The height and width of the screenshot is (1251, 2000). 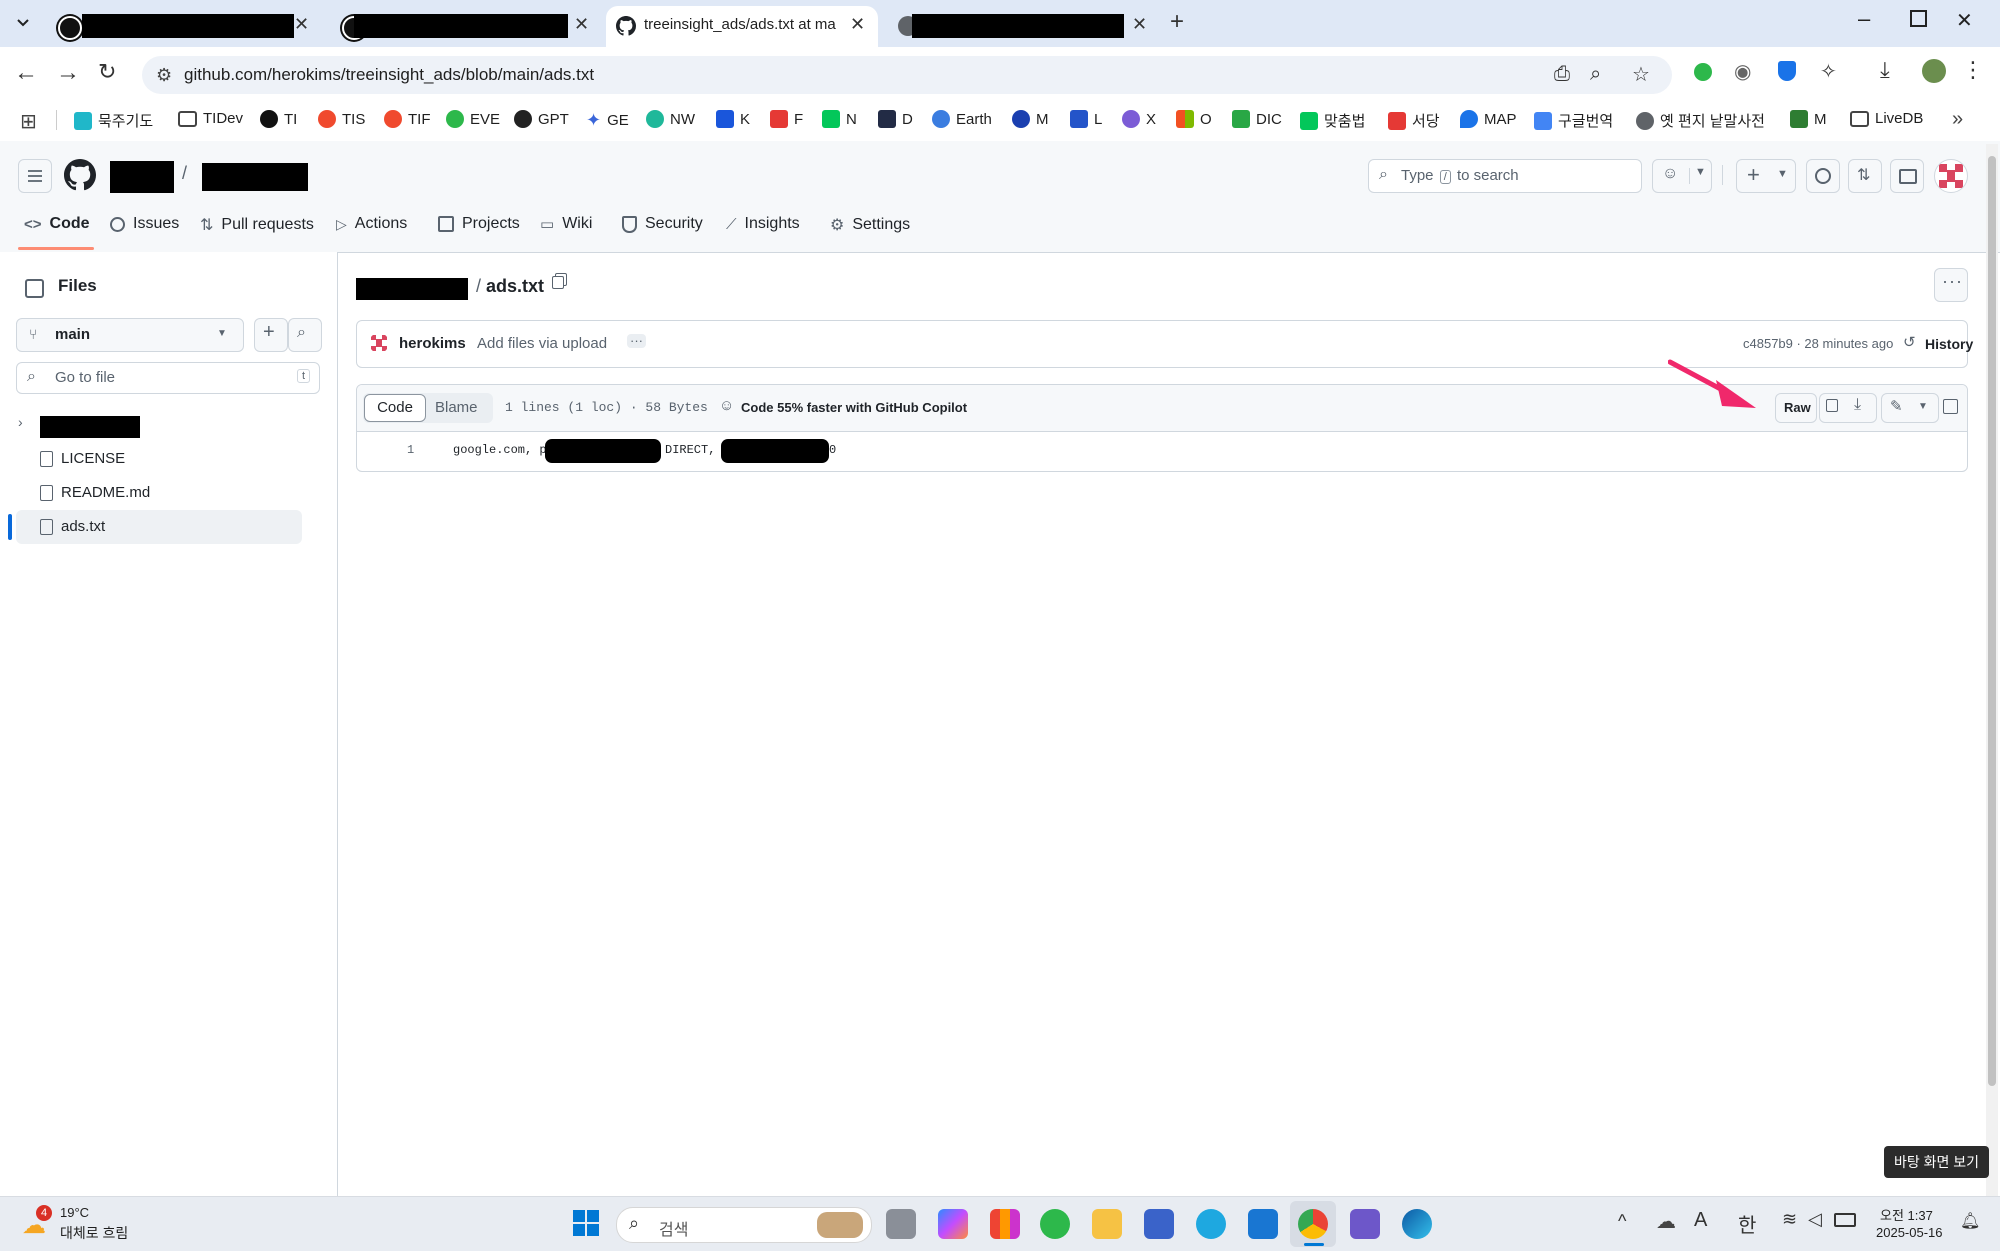 What do you see at coordinates (1949, 344) in the screenshot?
I see `history-link: History` at bounding box center [1949, 344].